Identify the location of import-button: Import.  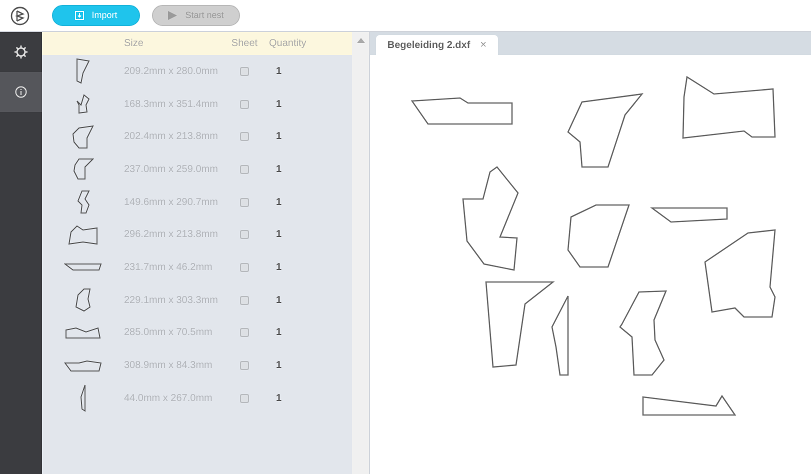
(96, 15).